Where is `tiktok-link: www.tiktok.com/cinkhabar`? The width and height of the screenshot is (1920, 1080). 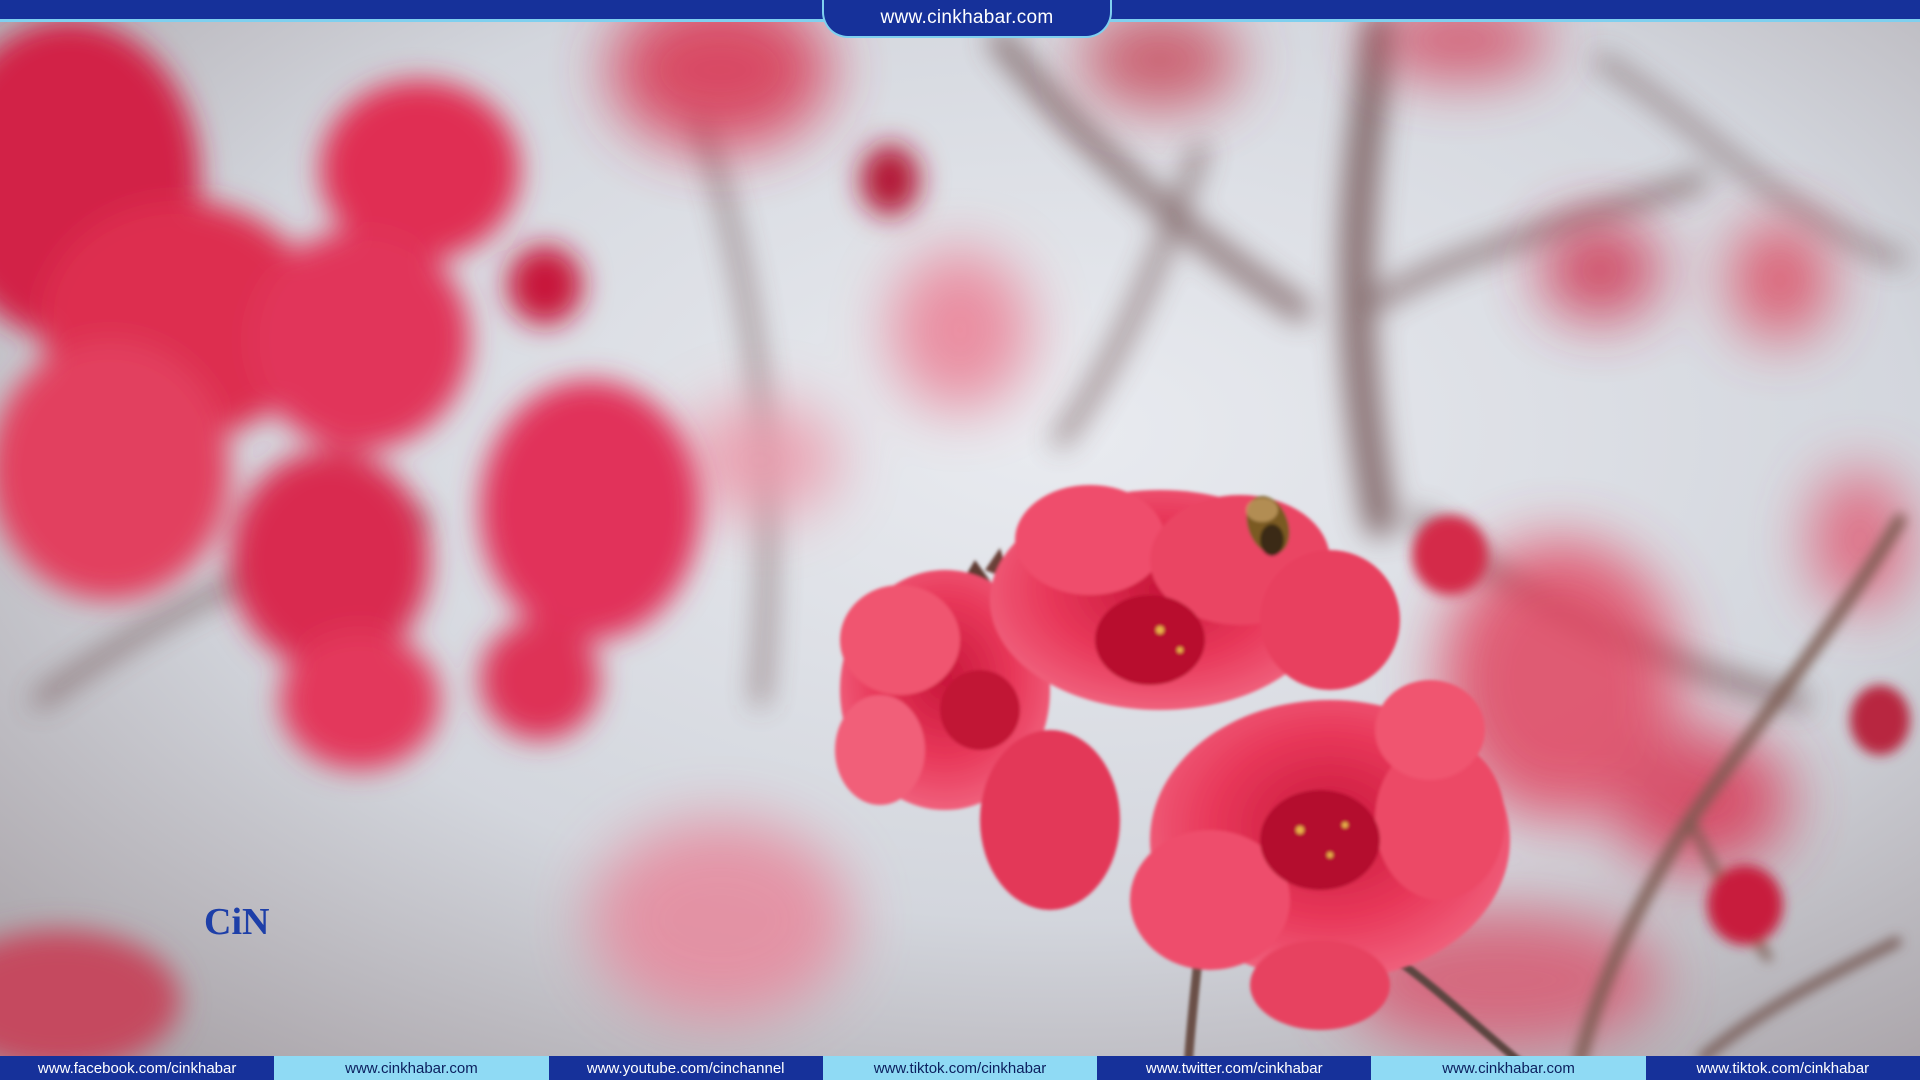
tiktok-link: www.tiktok.com/cinkhabar is located at coordinates (960, 1068).